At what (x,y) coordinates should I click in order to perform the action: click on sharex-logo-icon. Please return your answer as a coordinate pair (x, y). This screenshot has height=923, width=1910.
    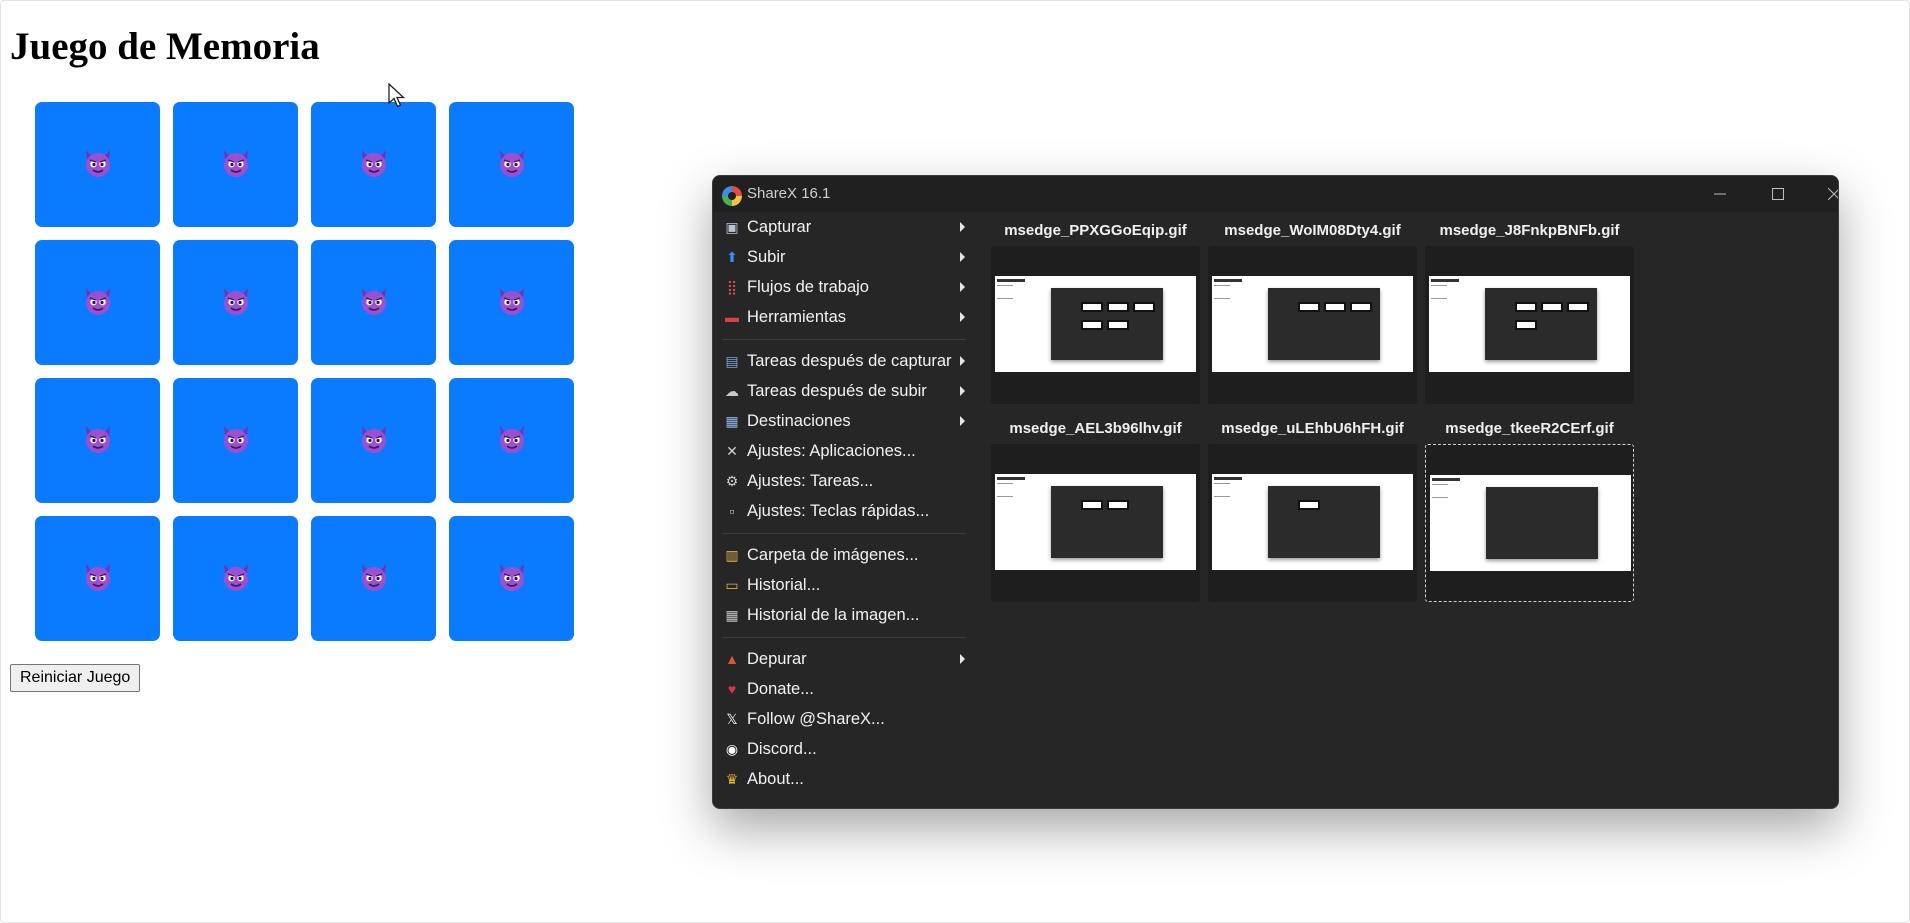
    Looking at the image, I should click on (732, 196).